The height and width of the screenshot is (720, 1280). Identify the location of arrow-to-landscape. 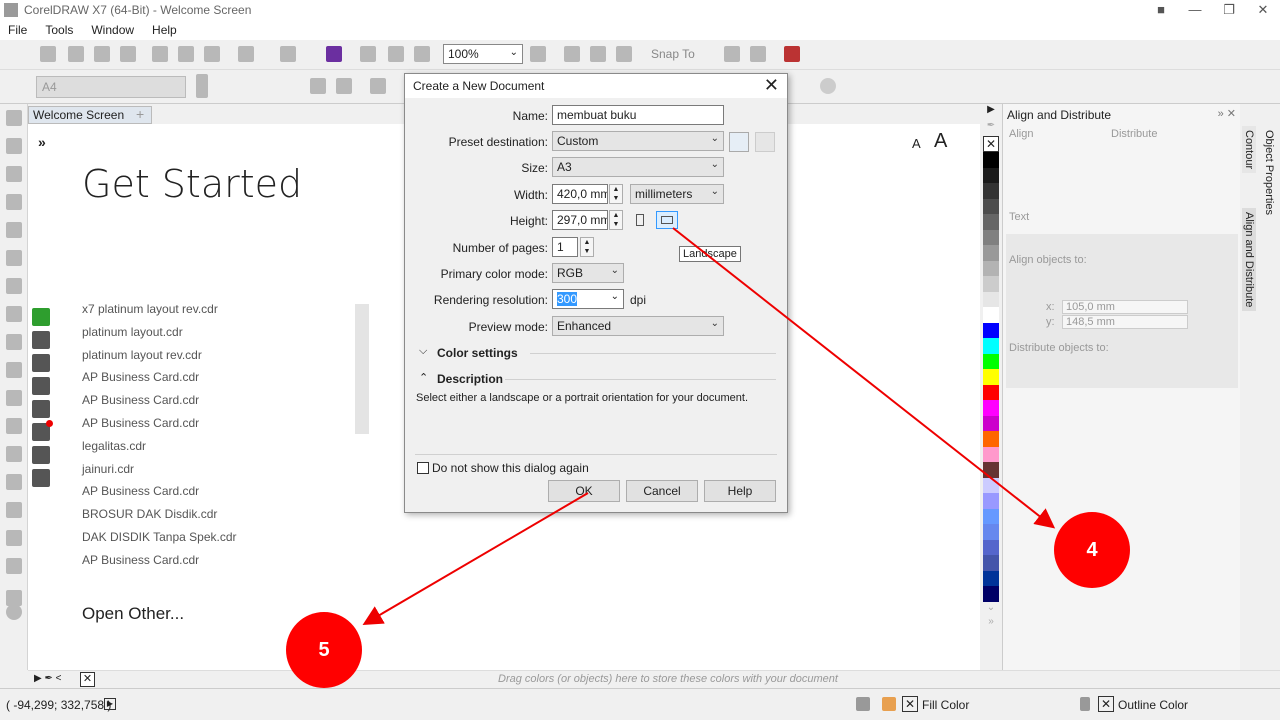
(864, 378).